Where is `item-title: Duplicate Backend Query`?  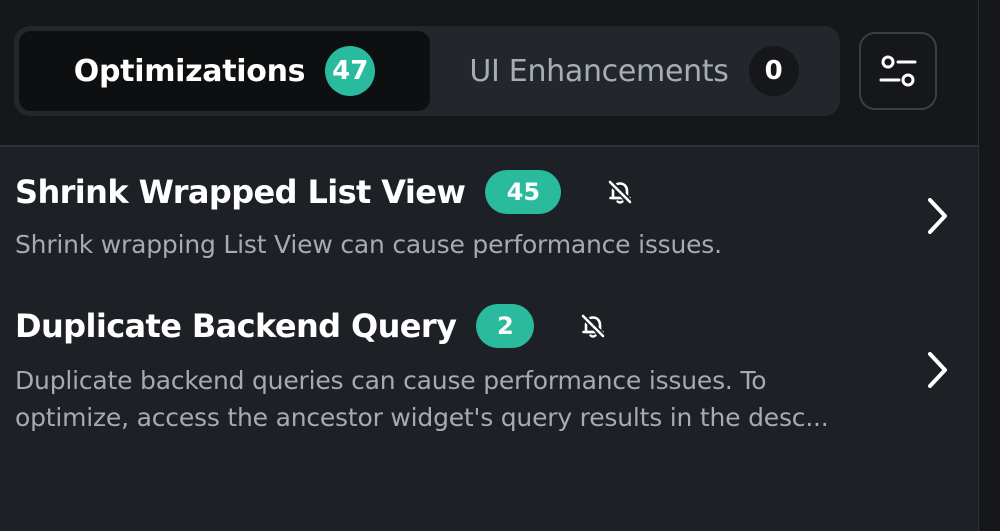
item-title: Duplicate Backend Query is located at coordinates (236, 326).